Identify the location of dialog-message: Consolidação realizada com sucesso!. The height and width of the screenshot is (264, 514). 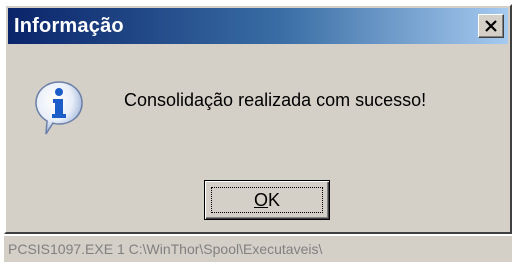
(275, 100).